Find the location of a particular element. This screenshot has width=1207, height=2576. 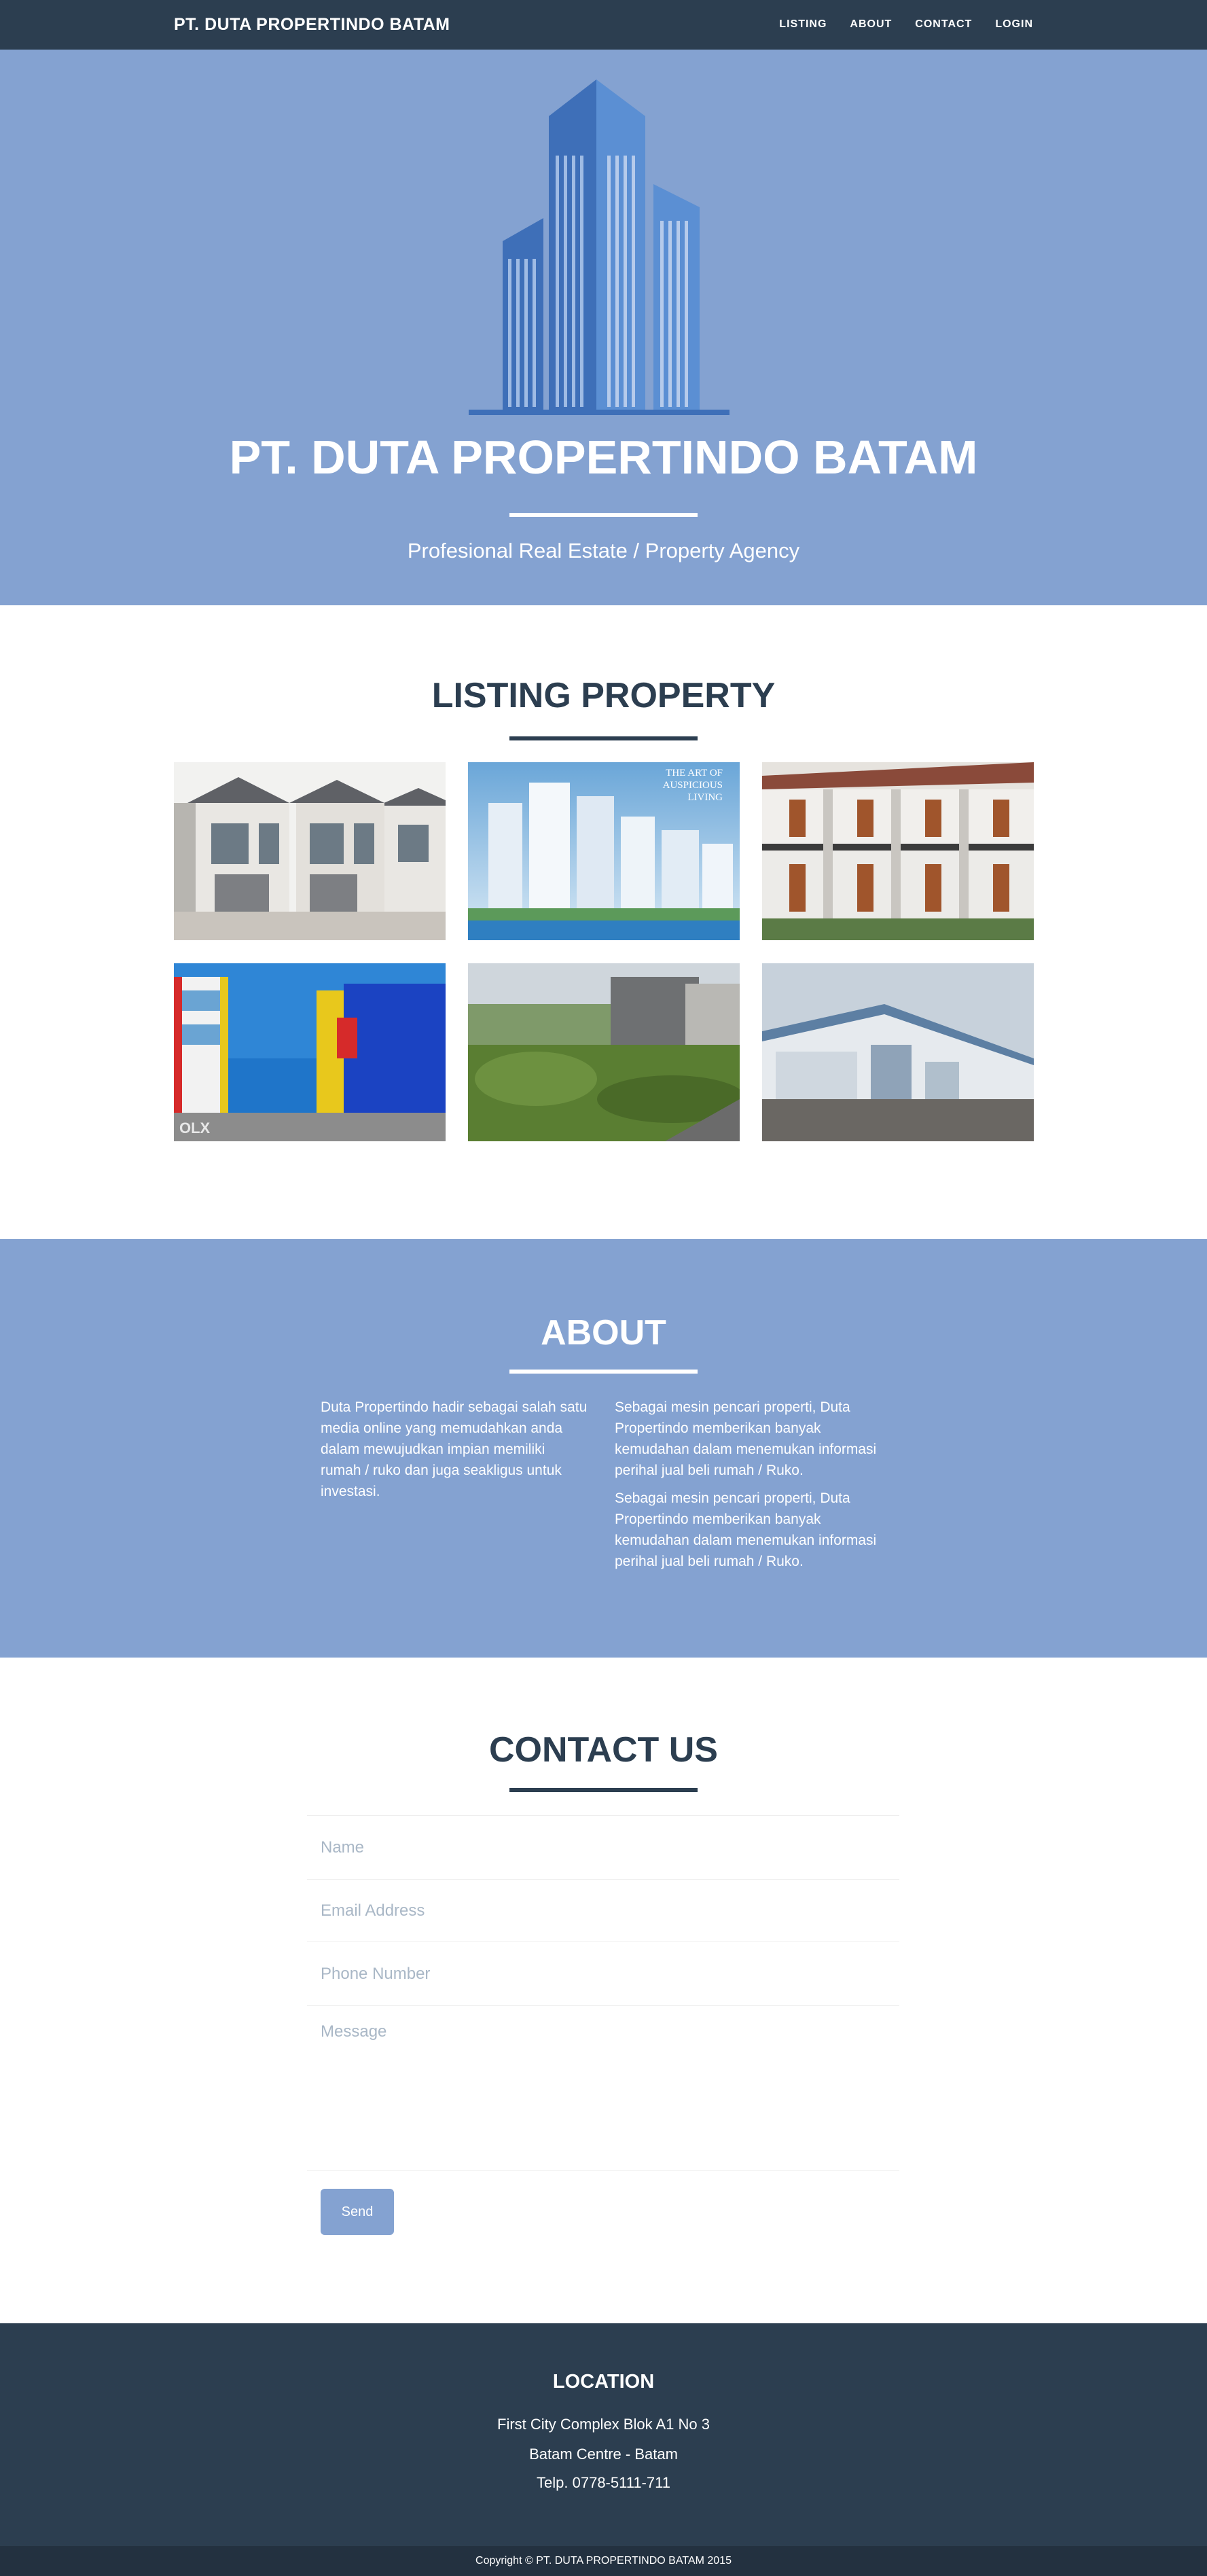

apartment-image: THE ART OF AUSPICIOUS LIVING is located at coordinates (604, 851).